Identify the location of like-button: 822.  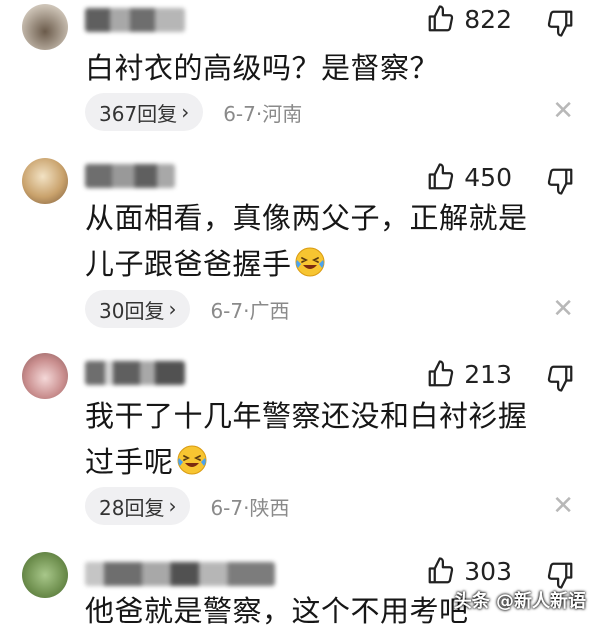
(469, 19).